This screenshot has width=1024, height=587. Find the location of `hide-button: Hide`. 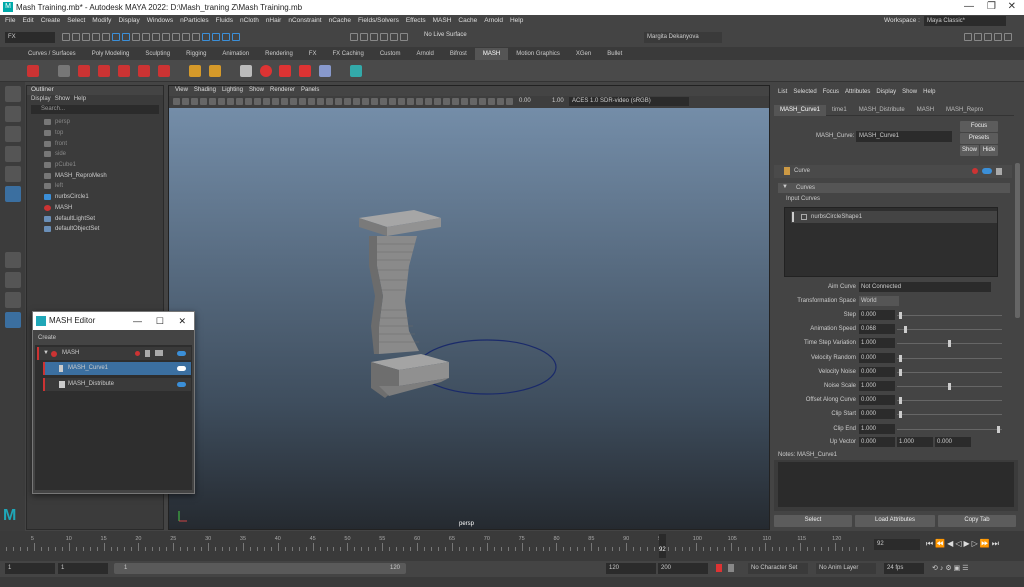

hide-button: Hide is located at coordinates (989, 150).